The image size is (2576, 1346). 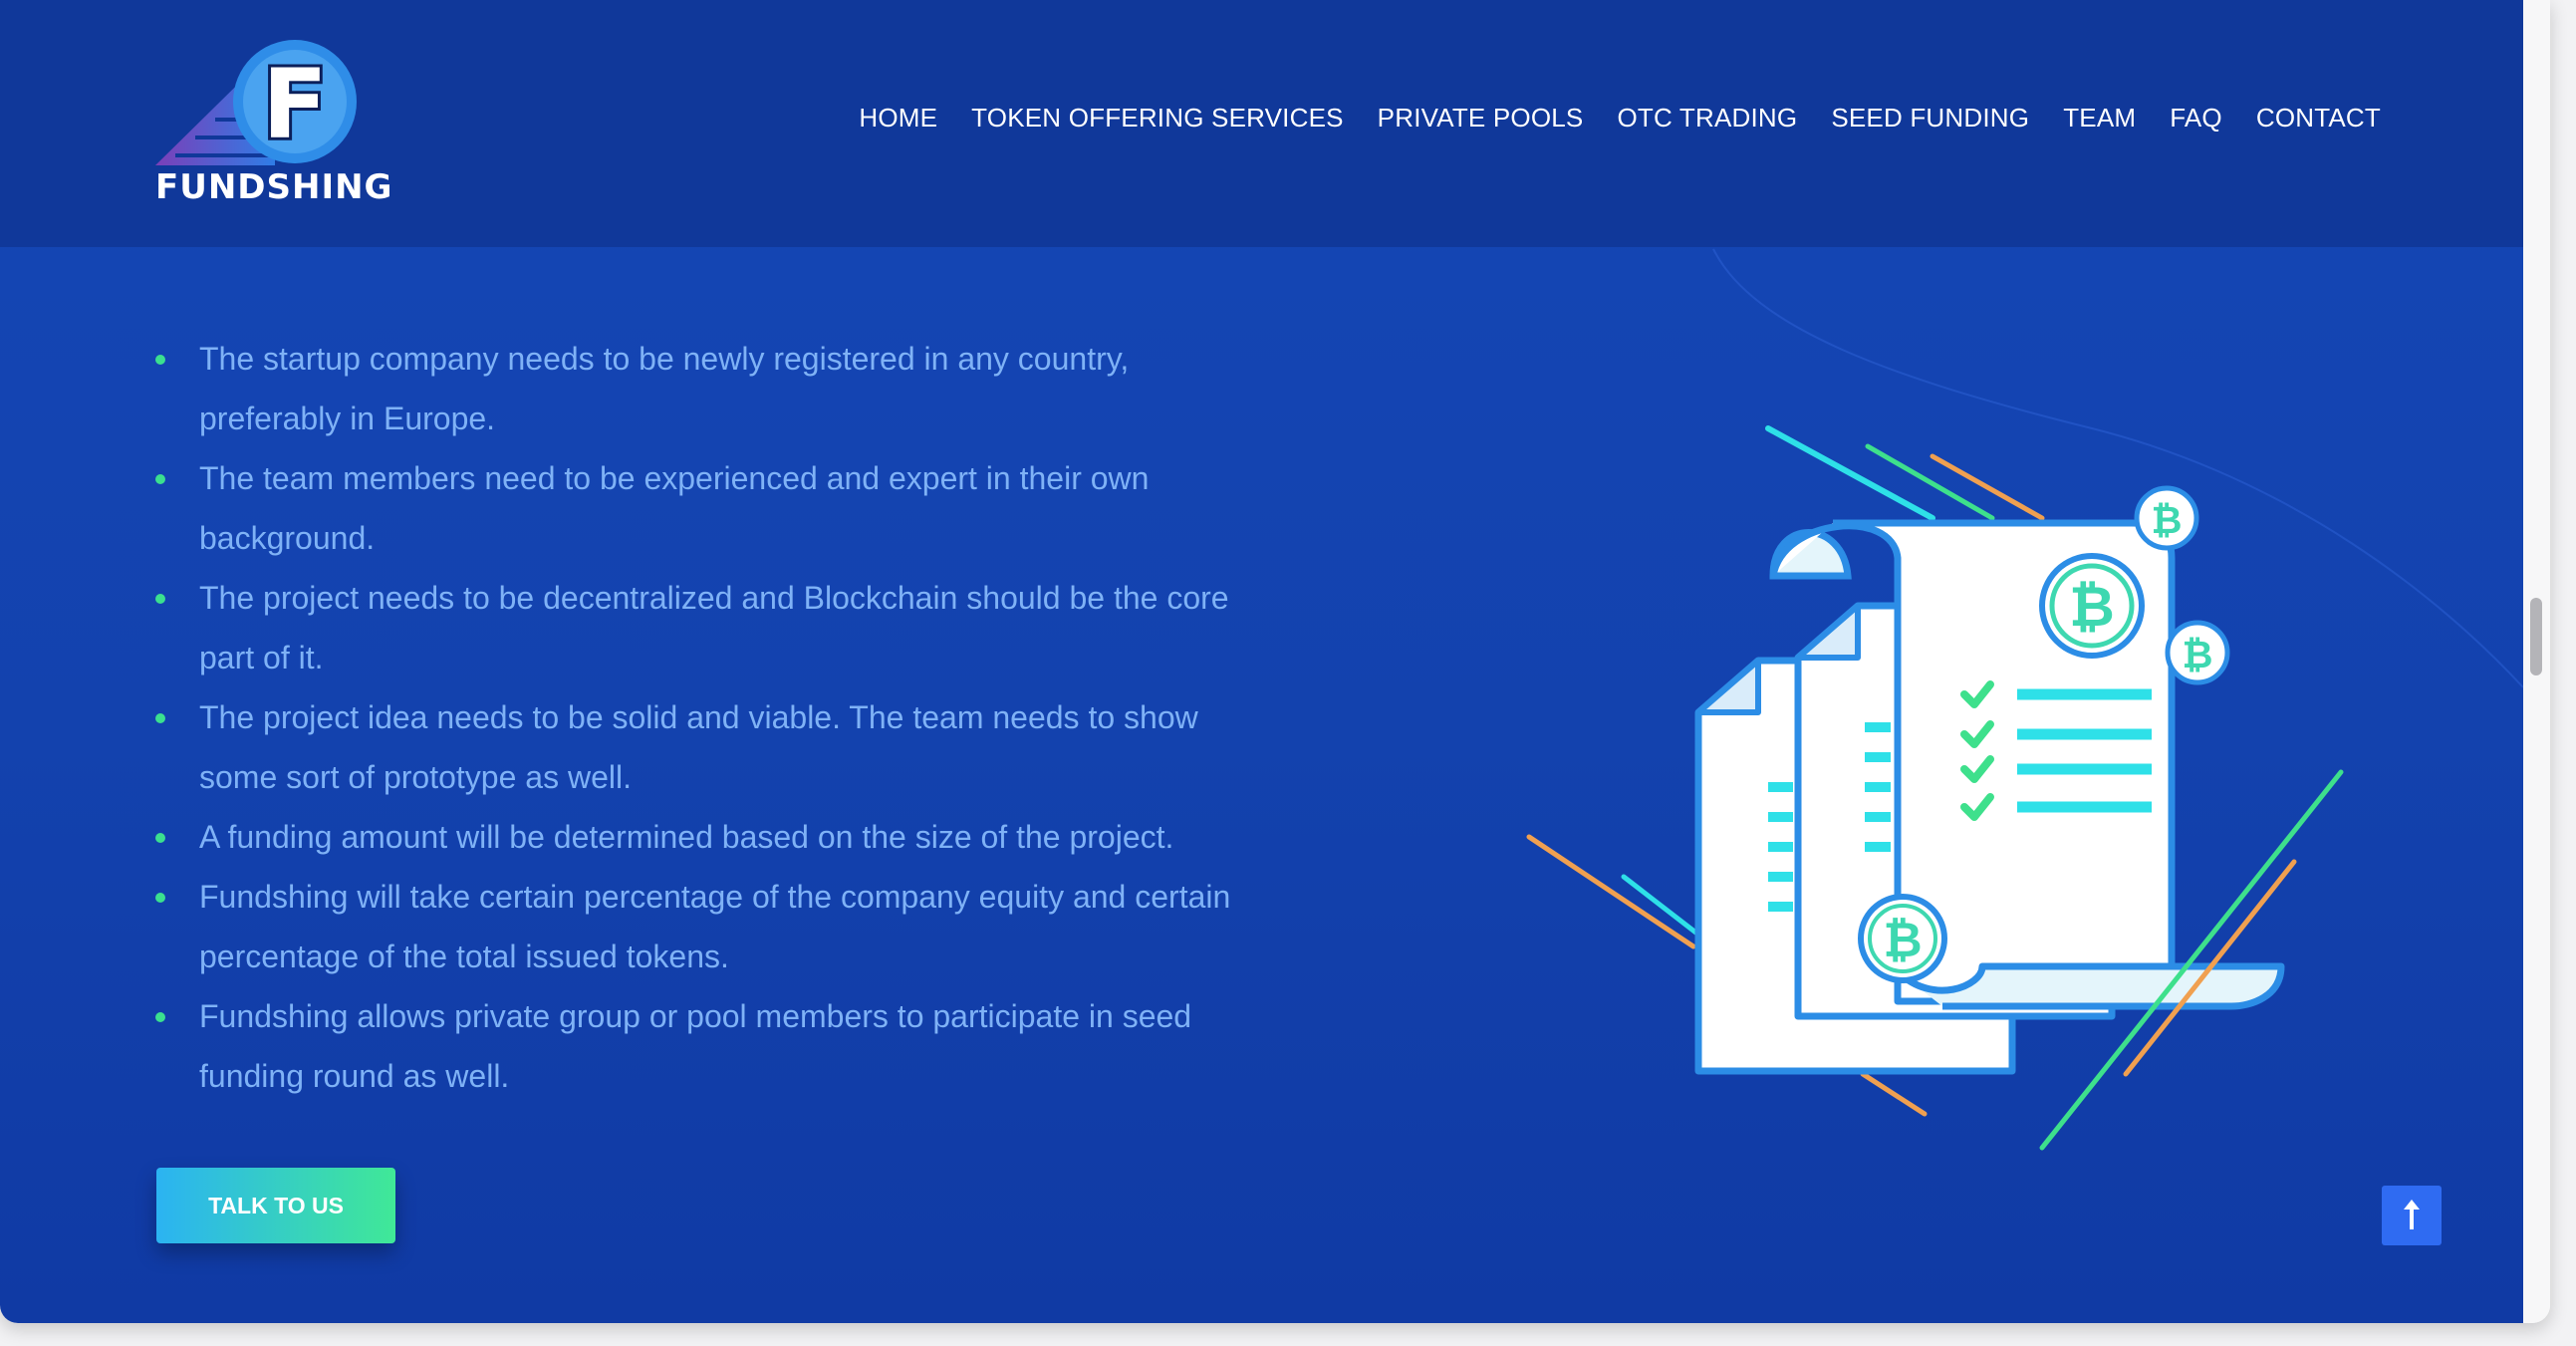 I want to click on nav-contact: CONTACT, so click(x=2318, y=118).